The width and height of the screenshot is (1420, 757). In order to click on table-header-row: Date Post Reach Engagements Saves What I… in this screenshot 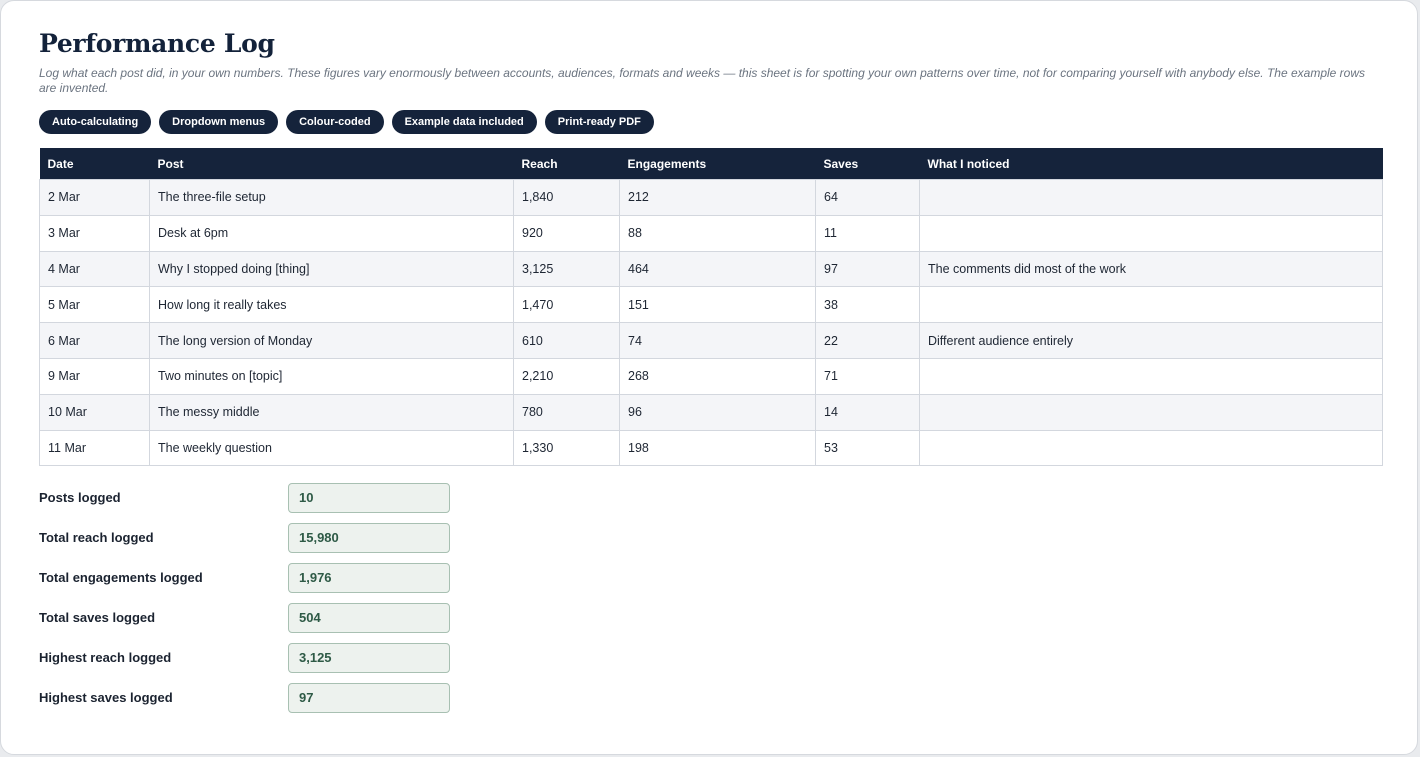, I will do `click(711, 164)`.